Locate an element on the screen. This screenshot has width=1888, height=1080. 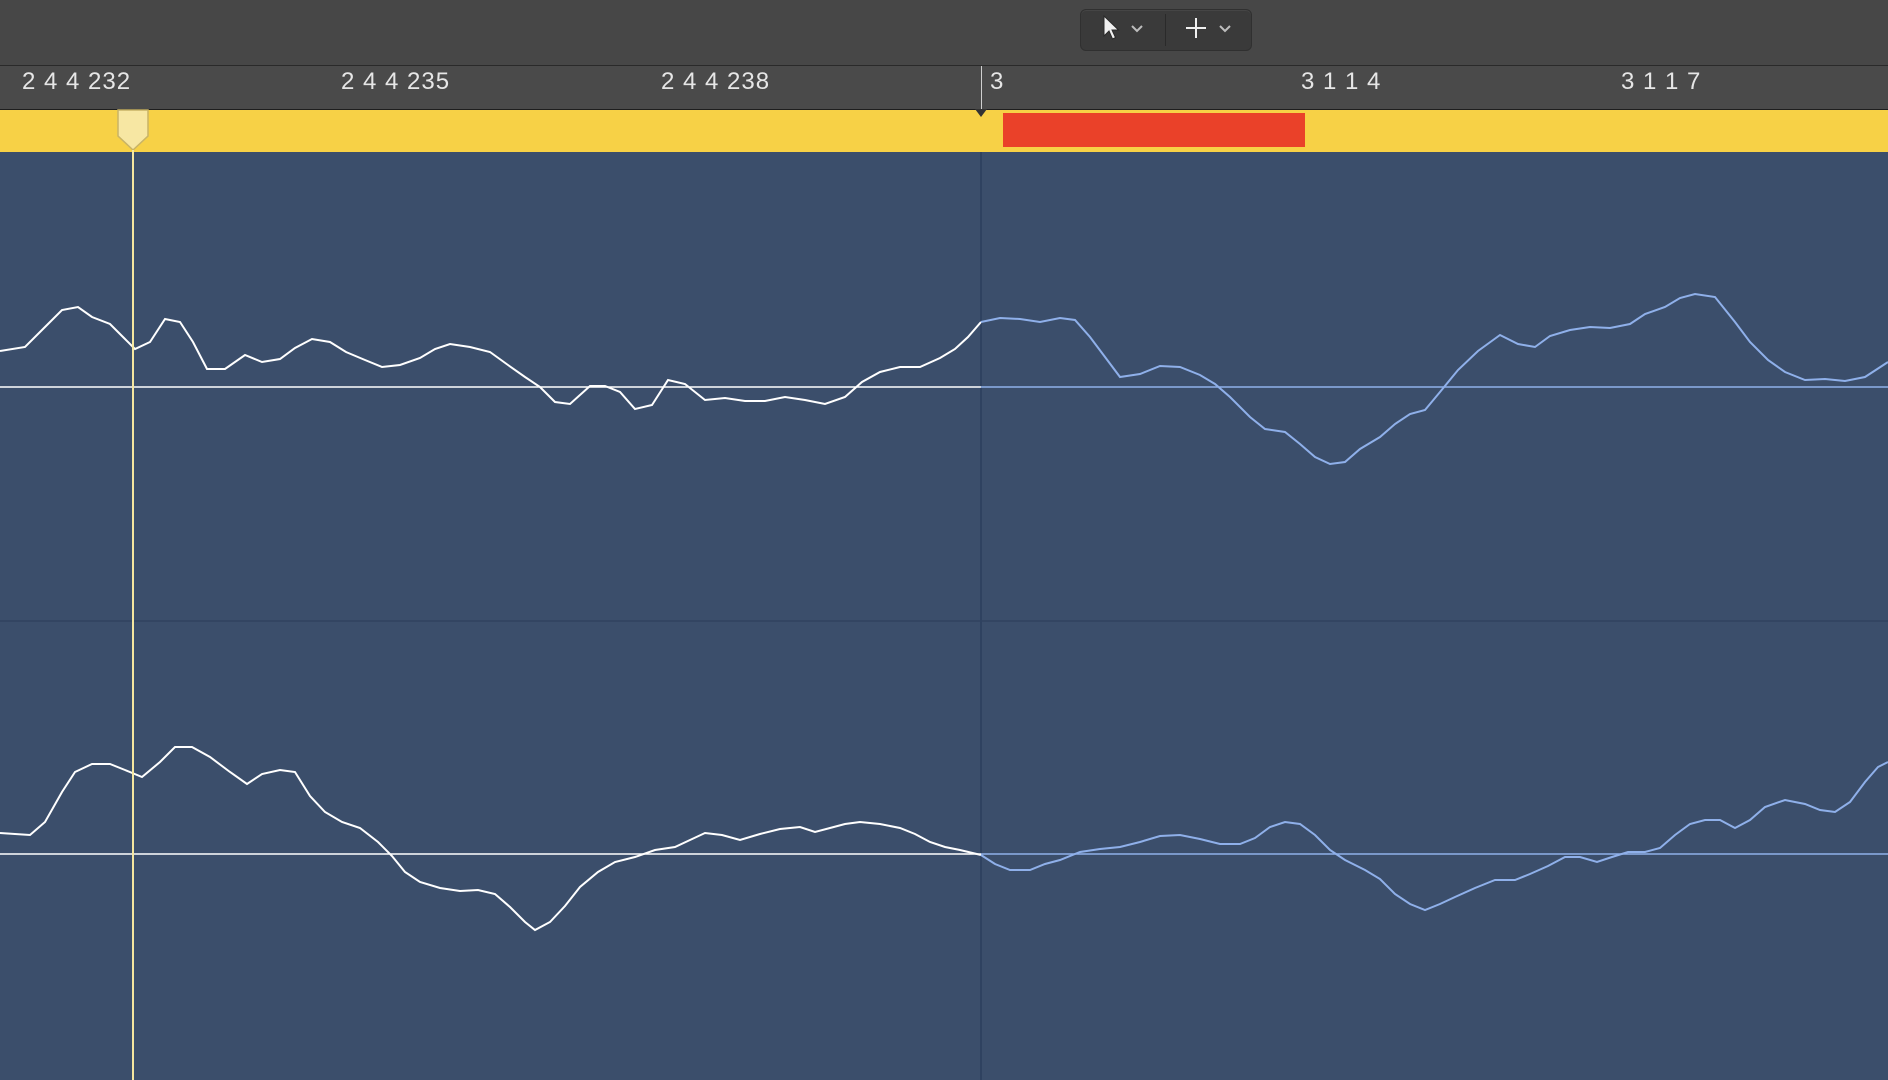
crosshair-tool-button is located at coordinates (1208, 30).